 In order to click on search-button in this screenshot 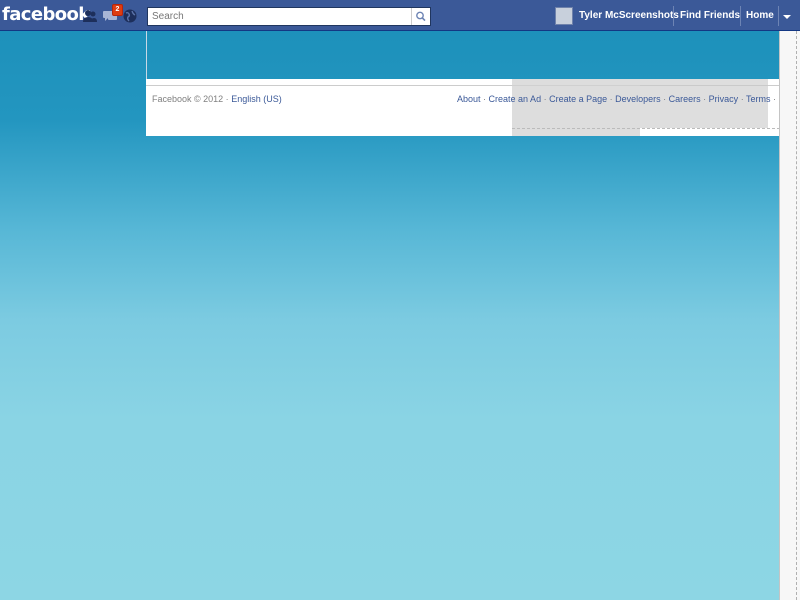, I will do `click(420, 16)`.